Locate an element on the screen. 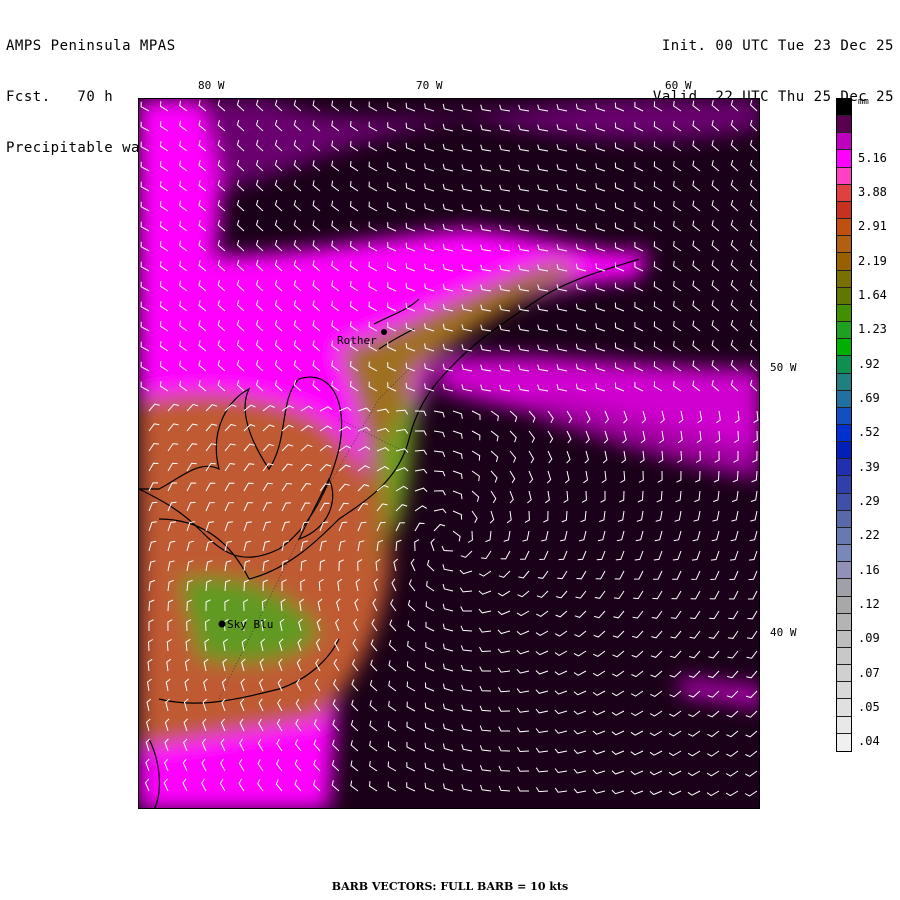  colorbar-label: .22 is located at coordinates (869, 535).